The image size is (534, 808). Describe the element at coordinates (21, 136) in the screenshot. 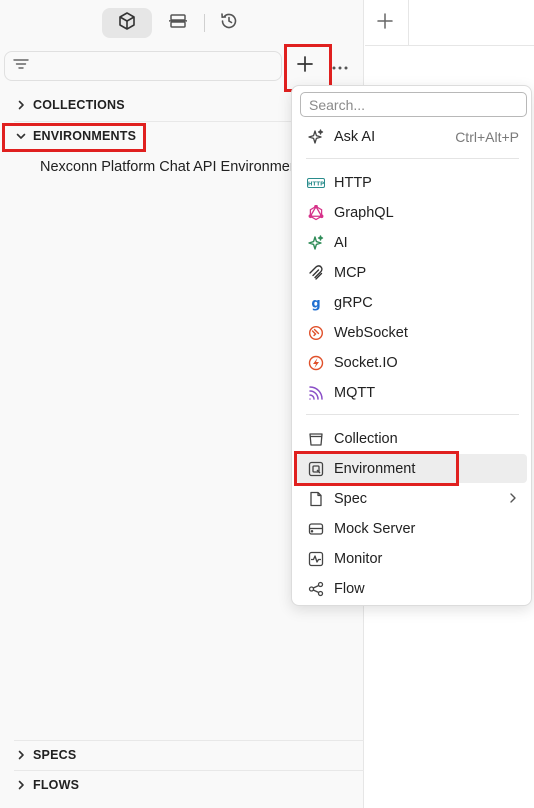

I see `chevron-down-icon` at that location.